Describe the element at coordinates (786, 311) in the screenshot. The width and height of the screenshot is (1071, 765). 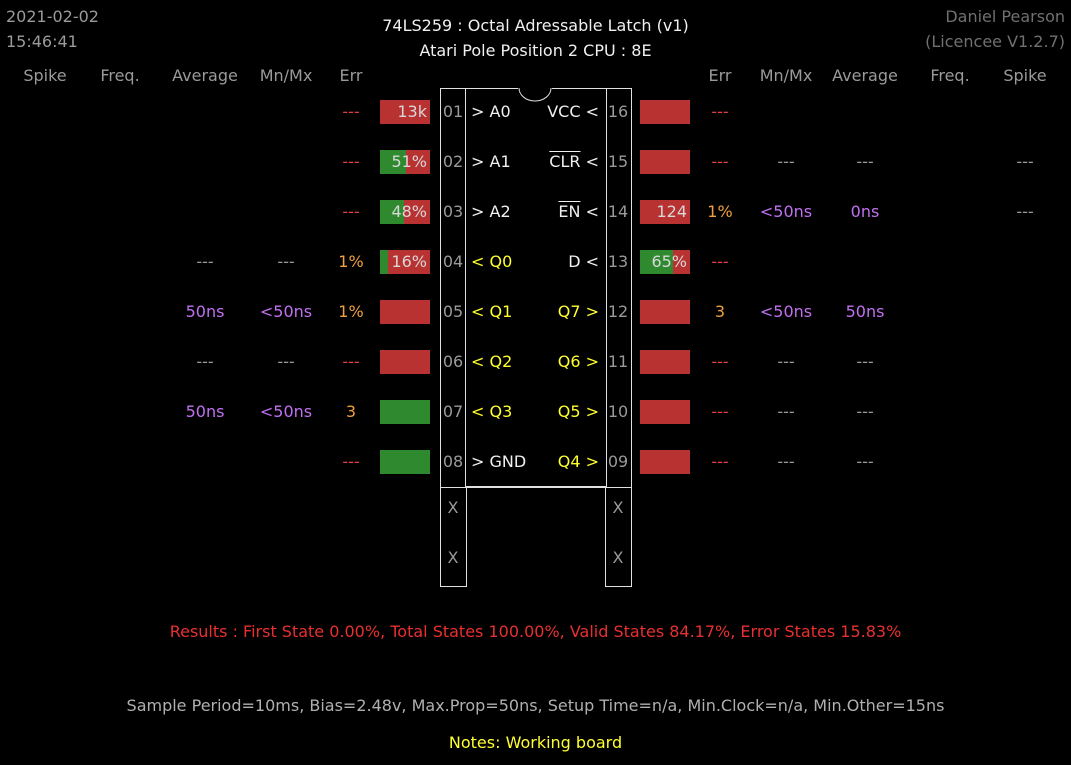
I see `right-mnmx-12: <50ns` at that location.